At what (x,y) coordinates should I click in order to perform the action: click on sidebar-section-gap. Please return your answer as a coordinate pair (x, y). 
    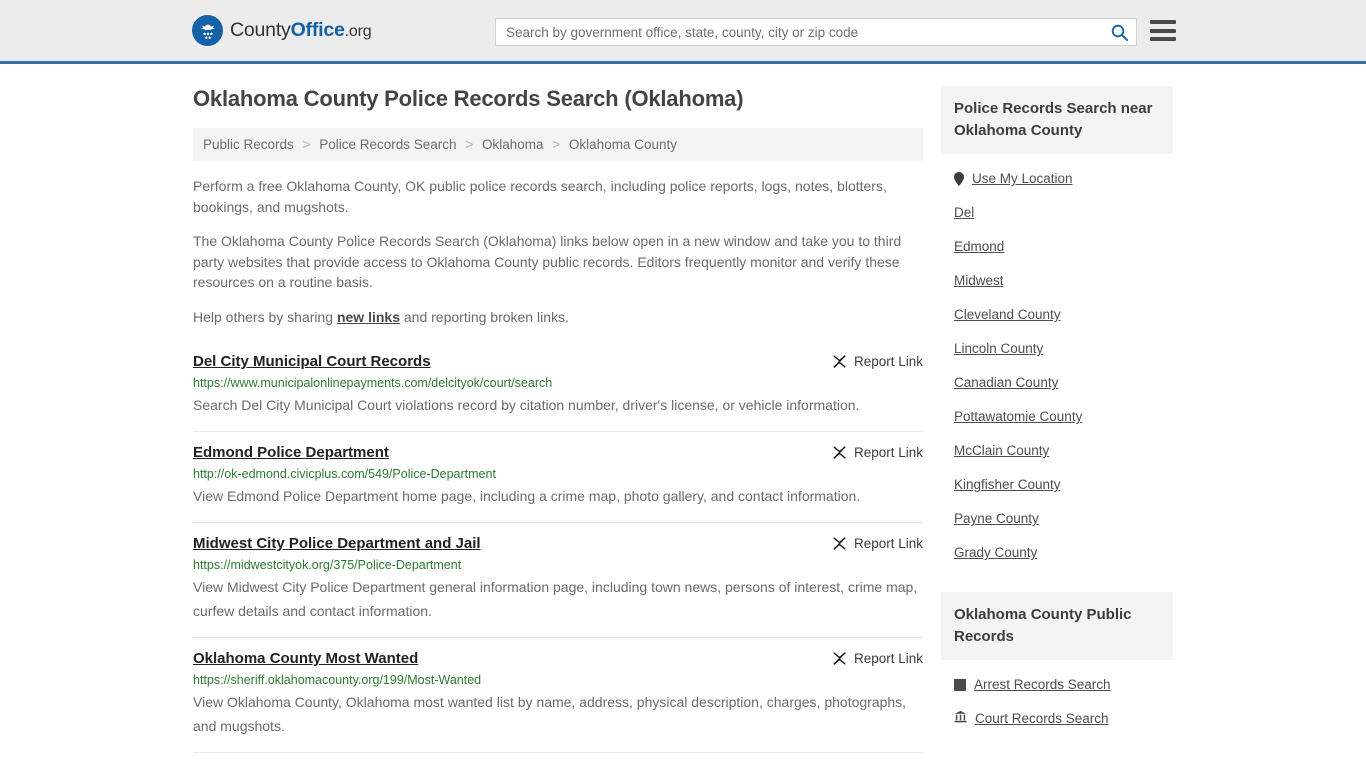
    Looking at the image, I should click on (1057, 581).